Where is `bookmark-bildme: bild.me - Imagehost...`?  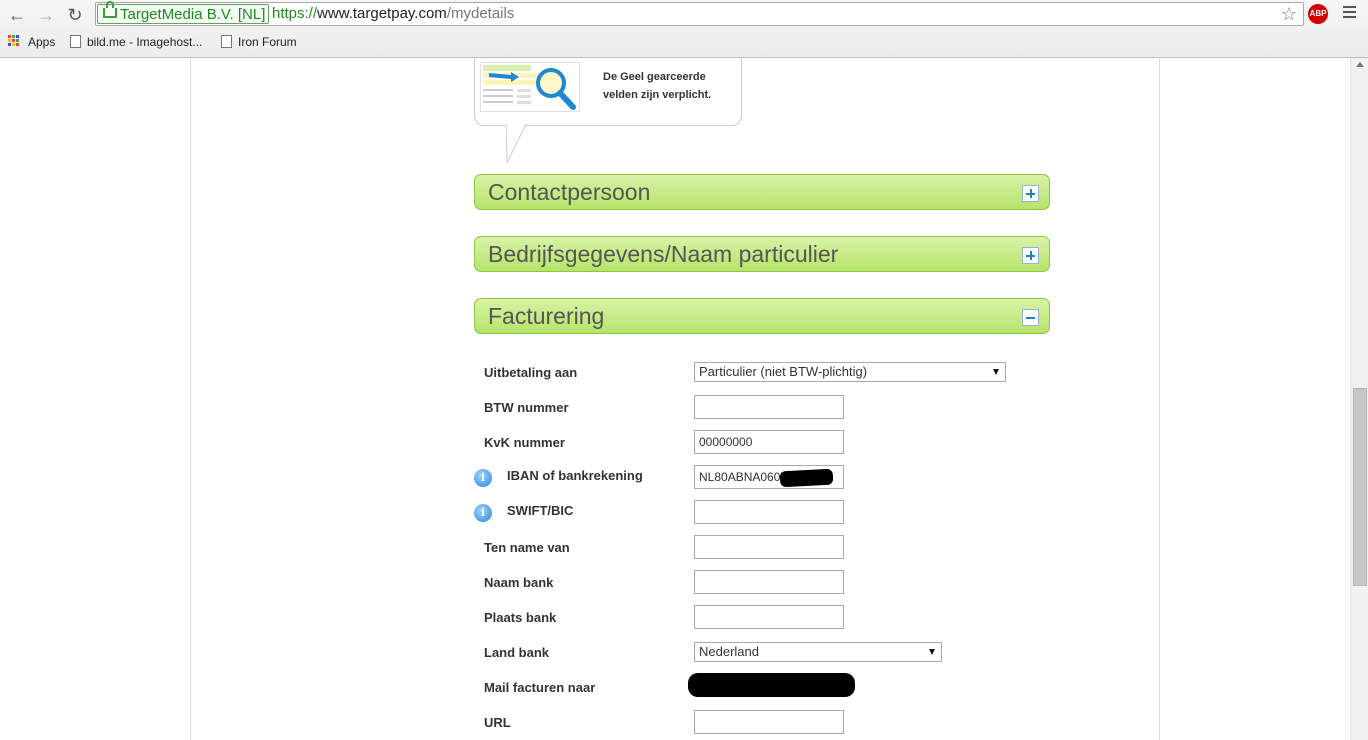
bookmark-bildme: bild.me - Imagehost... is located at coordinates (136, 42).